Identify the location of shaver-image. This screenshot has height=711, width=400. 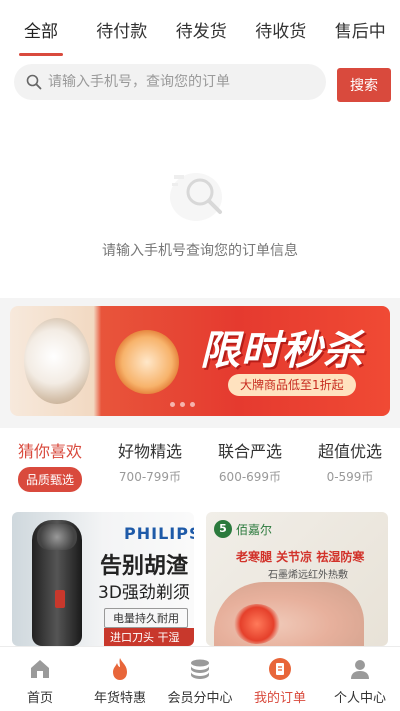
(57, 583).